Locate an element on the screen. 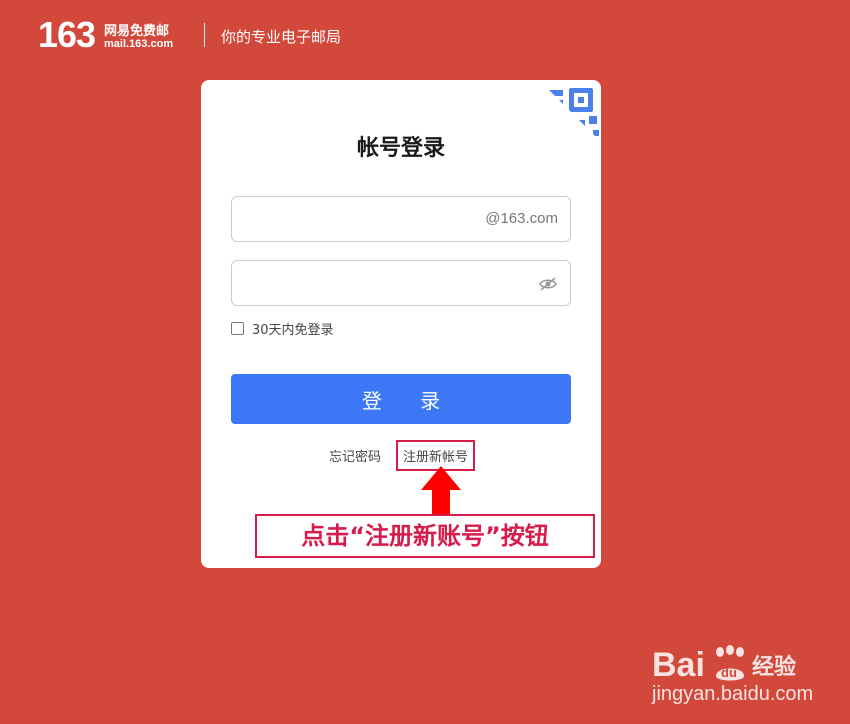 The image size is (850, 724). baidu-jingyan-logo: Bai du 经验 is located at coordinates (724, 664).